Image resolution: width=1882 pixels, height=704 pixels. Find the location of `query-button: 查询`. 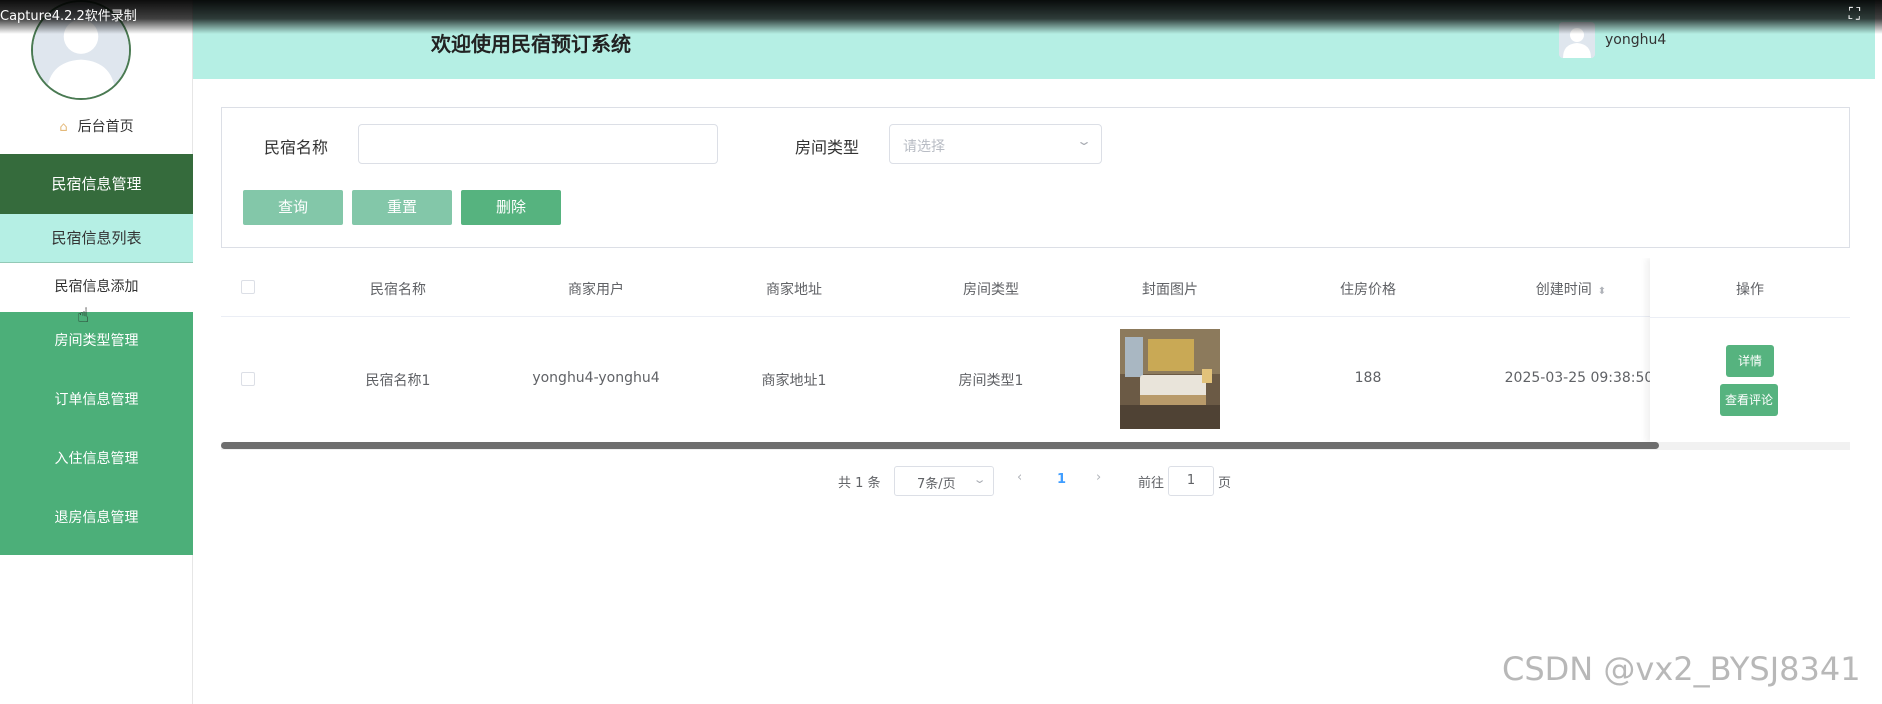

query-button: 查询 is located at coordinates (293, 207).